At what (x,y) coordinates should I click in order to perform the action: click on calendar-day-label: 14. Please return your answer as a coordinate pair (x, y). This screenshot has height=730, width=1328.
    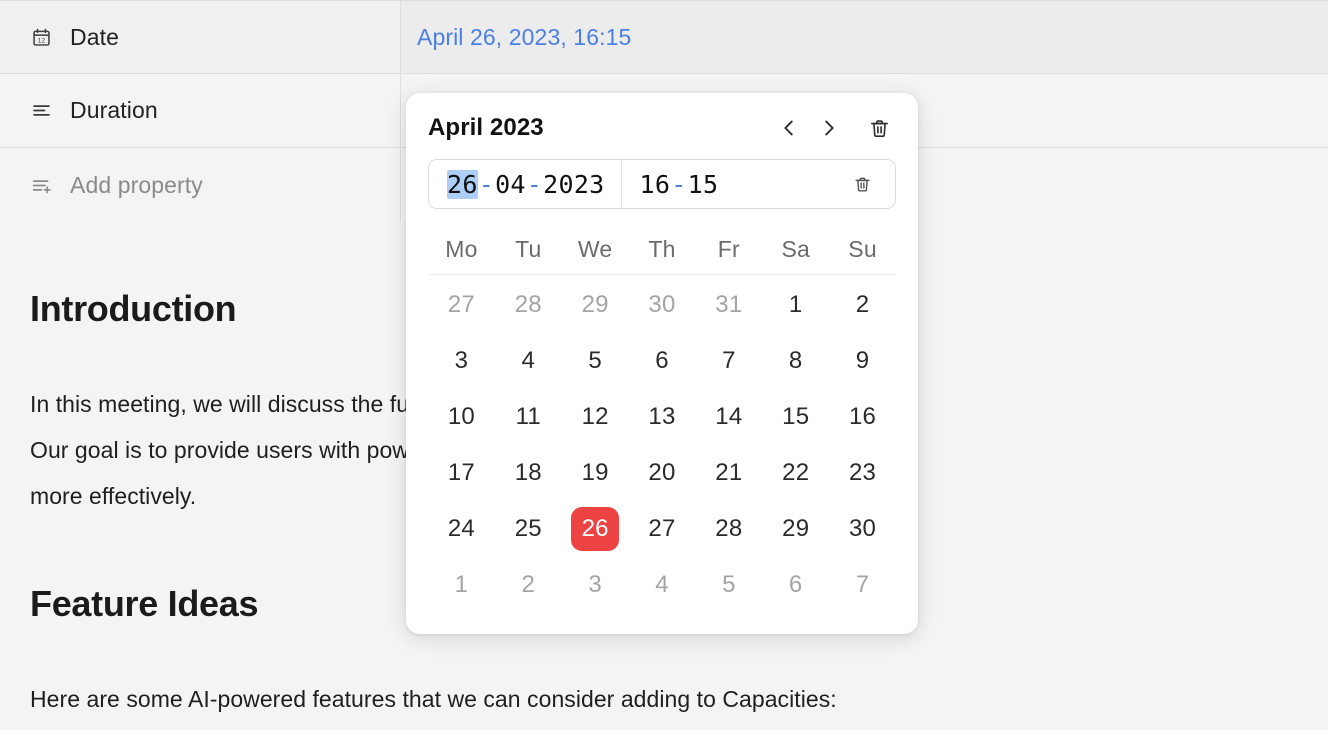
    Looking at the image, I should click on (729, 416).